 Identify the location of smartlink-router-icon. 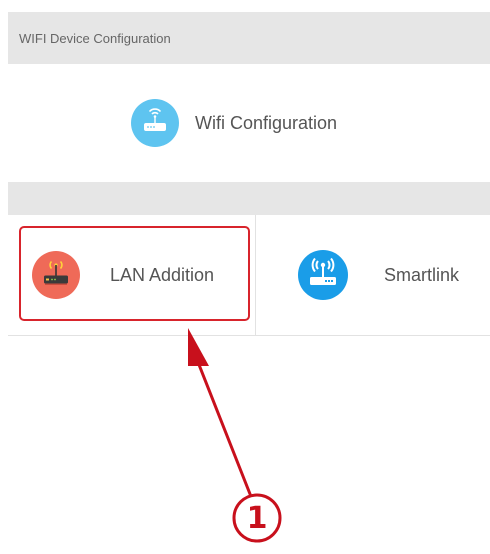
(323, 275).